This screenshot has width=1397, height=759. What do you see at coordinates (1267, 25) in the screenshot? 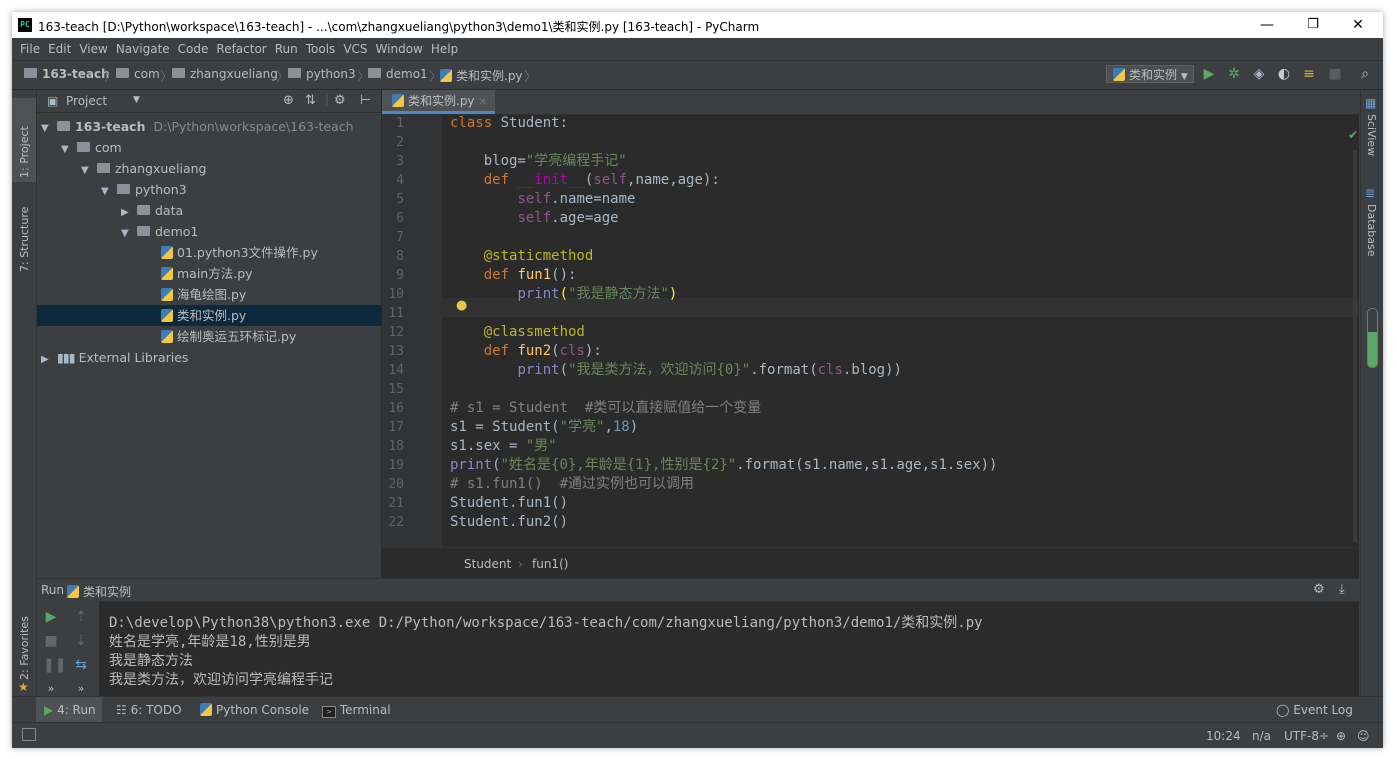
I see `minimize-button: —` at bounding box center [1267, 25].